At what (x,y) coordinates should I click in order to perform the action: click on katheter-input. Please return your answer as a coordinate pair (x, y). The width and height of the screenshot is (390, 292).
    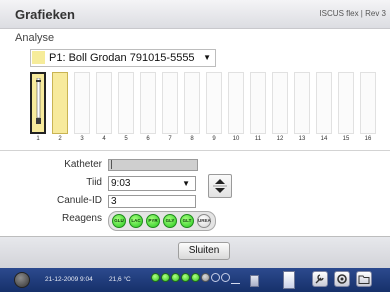
    Looking at the image, I should click on (153, 165).